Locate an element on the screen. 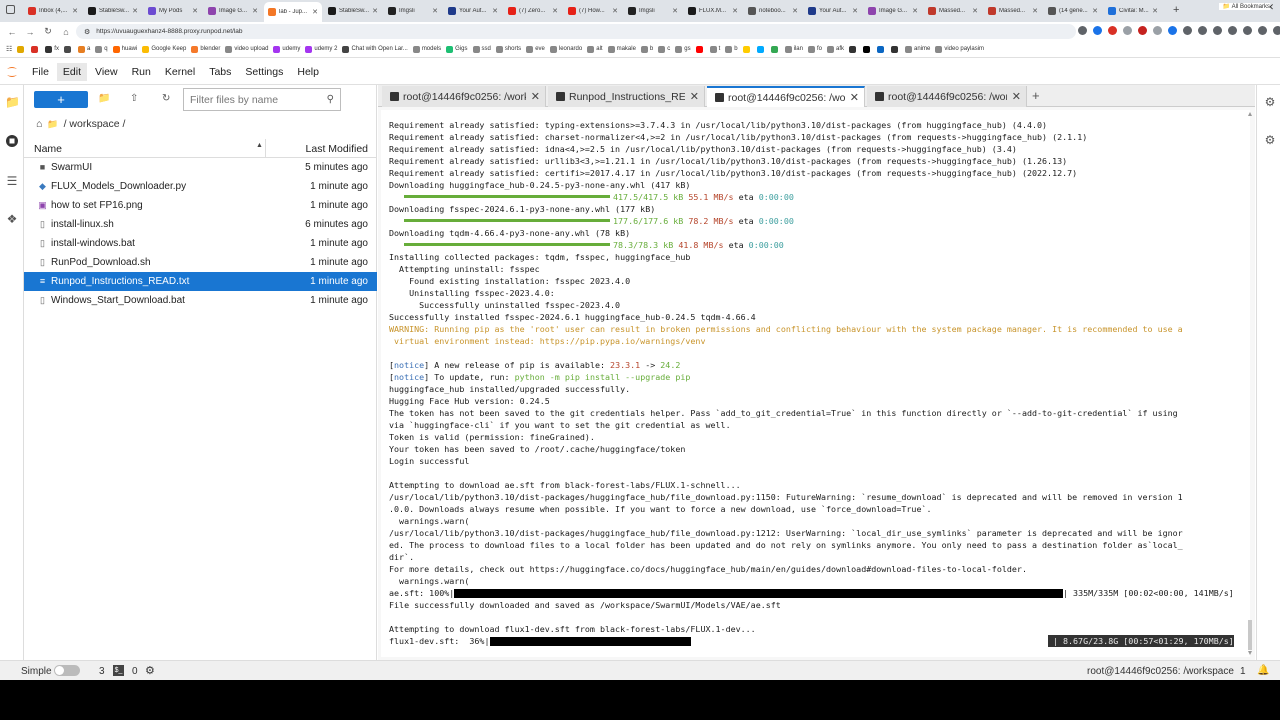  file-row: ▯ RunPod_Download.sh 1 minute ago is located at coordinates (200, 262).